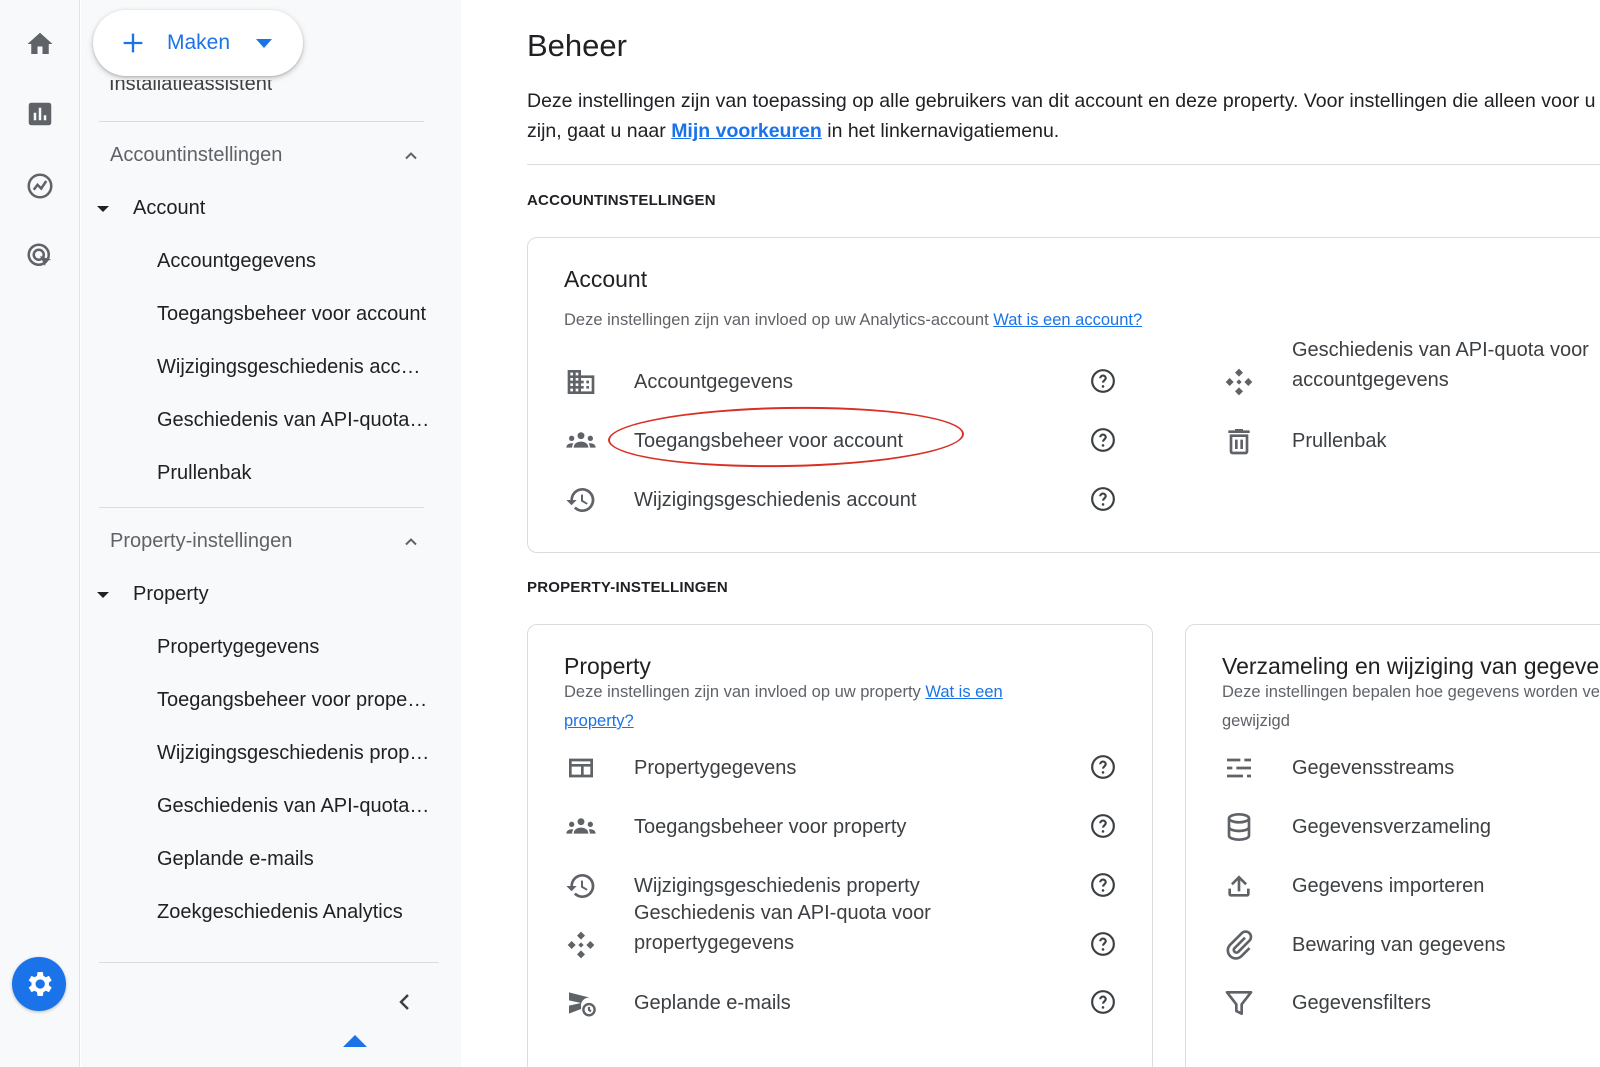 This screenshot has height=1067, width=1600. What do you see at coordinates (40, 114) in the screenshot?
I see `reports-icon` at bounding box center [40, 114].